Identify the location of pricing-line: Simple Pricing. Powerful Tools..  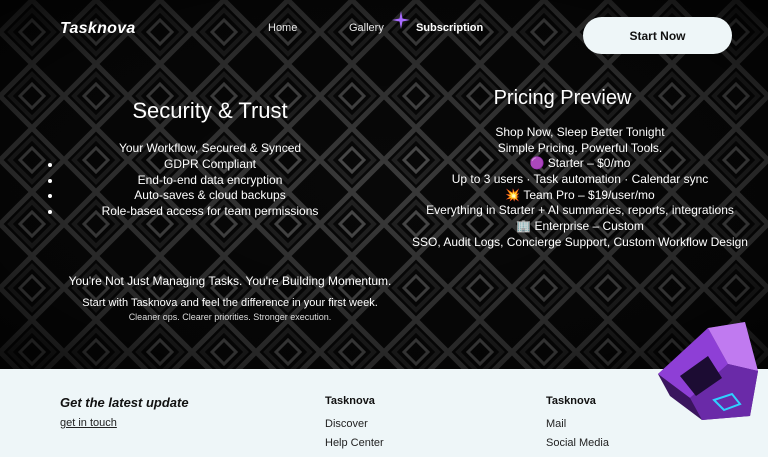
(580, 147).